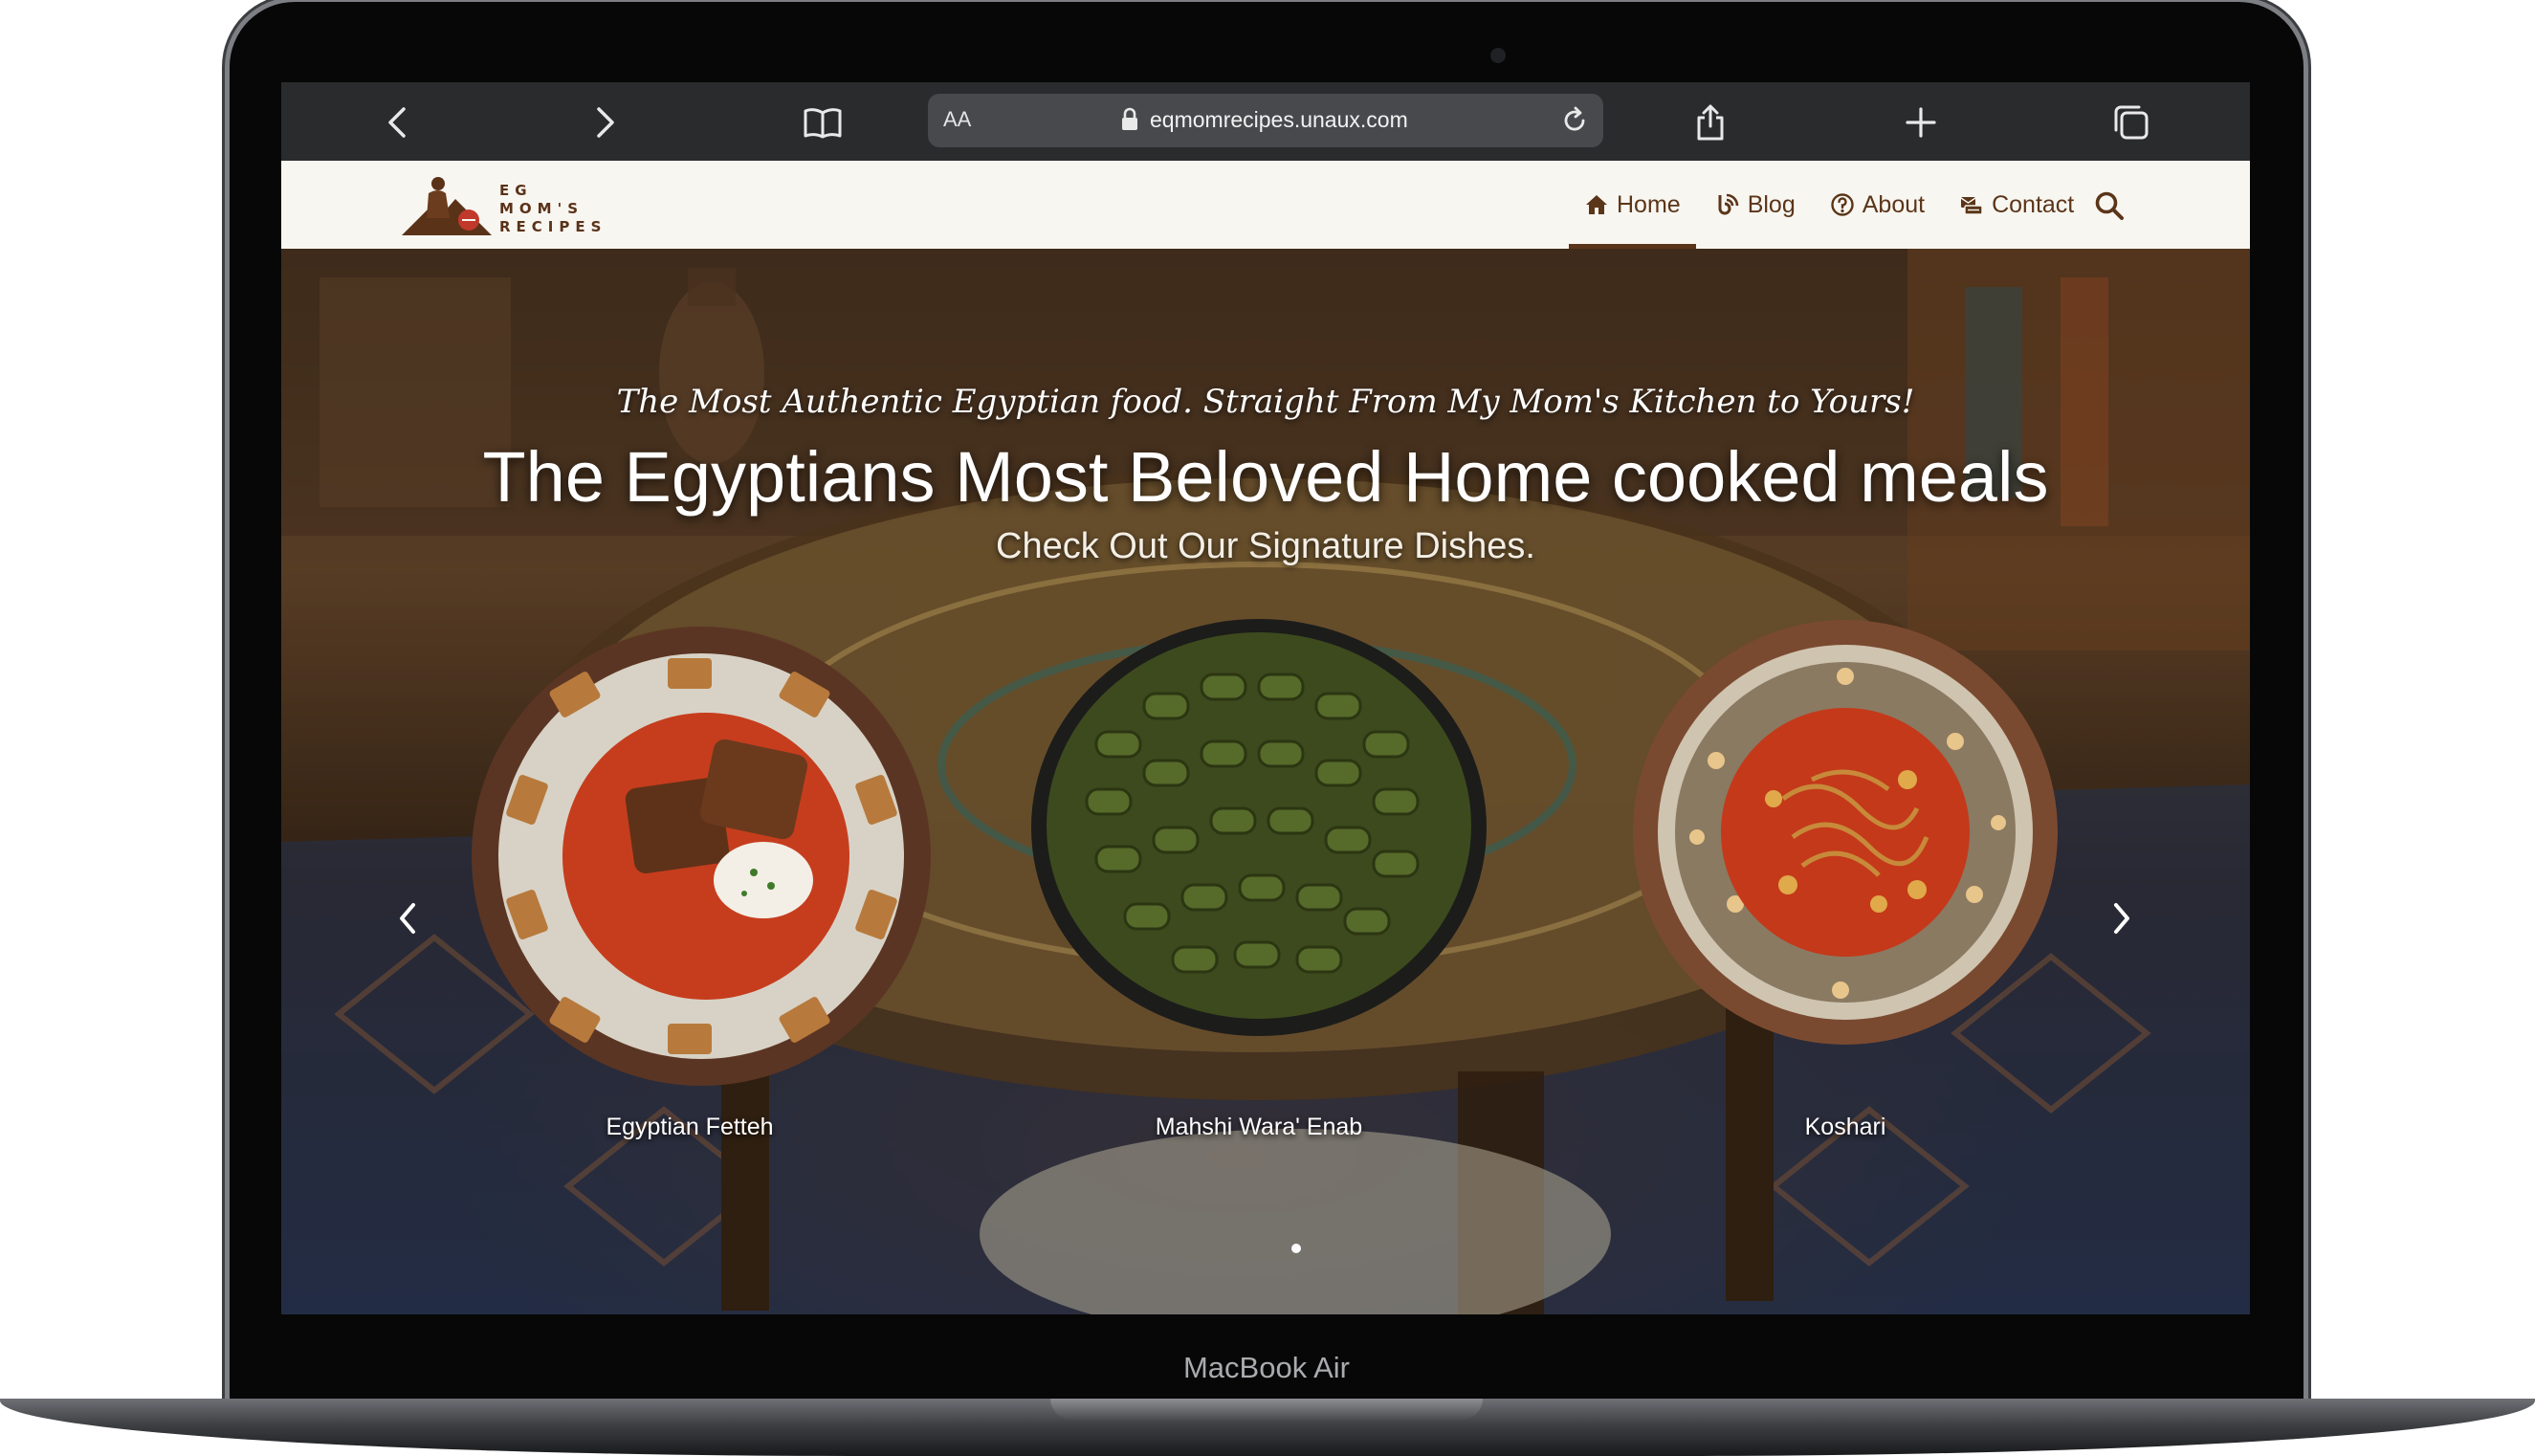  I want to click on nav-about: About, so click(1877, 205).